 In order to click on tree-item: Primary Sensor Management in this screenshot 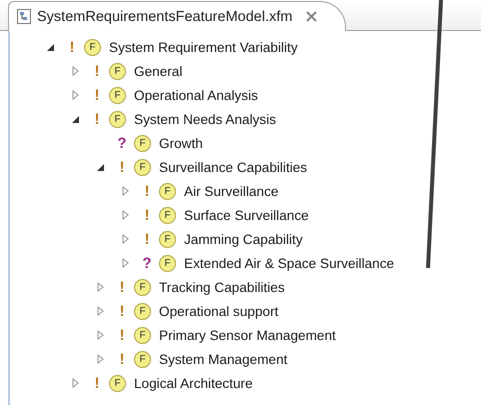, I will do `click(247, 335)`.